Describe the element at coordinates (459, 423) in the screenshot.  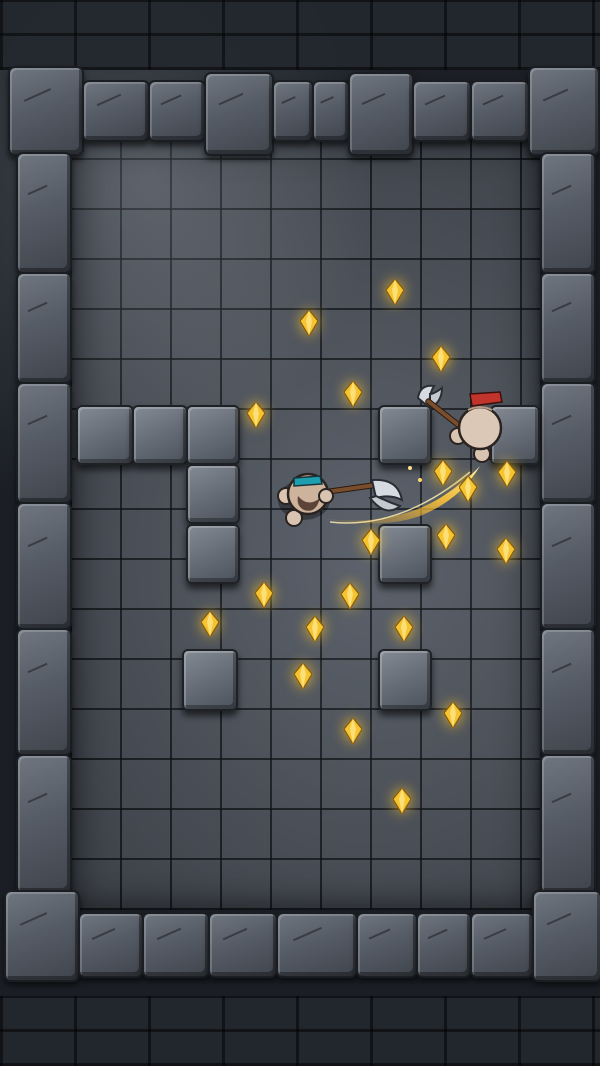
I see `enemy-character-icon` at that location.